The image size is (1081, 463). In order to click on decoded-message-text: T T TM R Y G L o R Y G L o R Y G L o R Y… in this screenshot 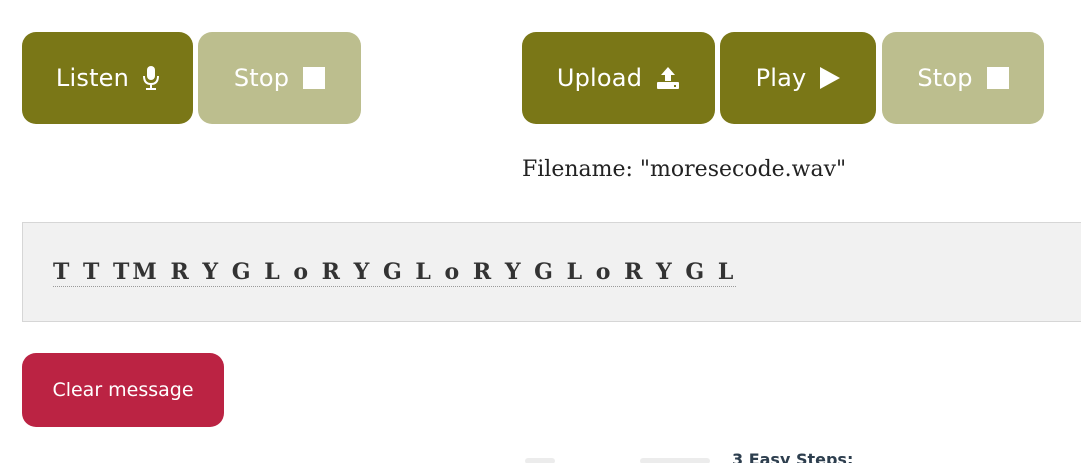, I will do `click(395, 273)`.